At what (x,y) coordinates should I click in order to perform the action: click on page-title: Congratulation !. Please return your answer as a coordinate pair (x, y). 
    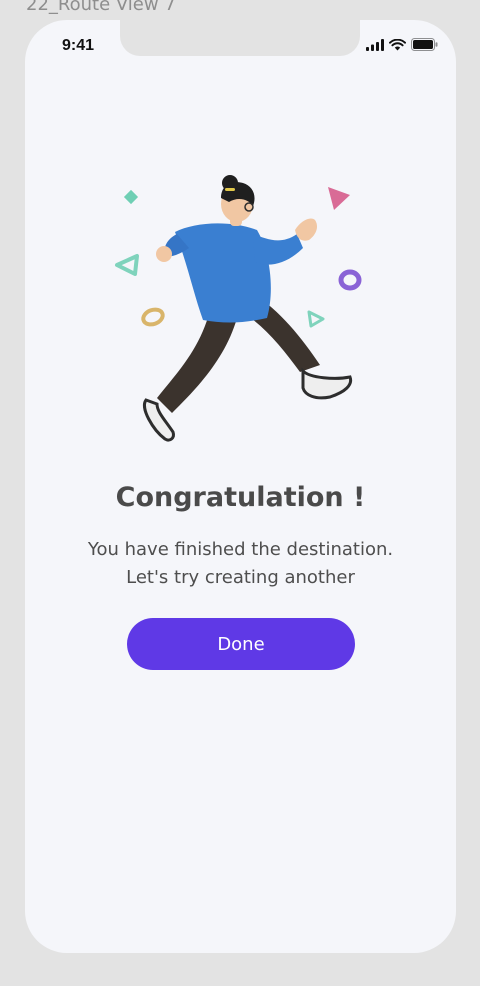
    Looking at the image, I should click on (240, 497).